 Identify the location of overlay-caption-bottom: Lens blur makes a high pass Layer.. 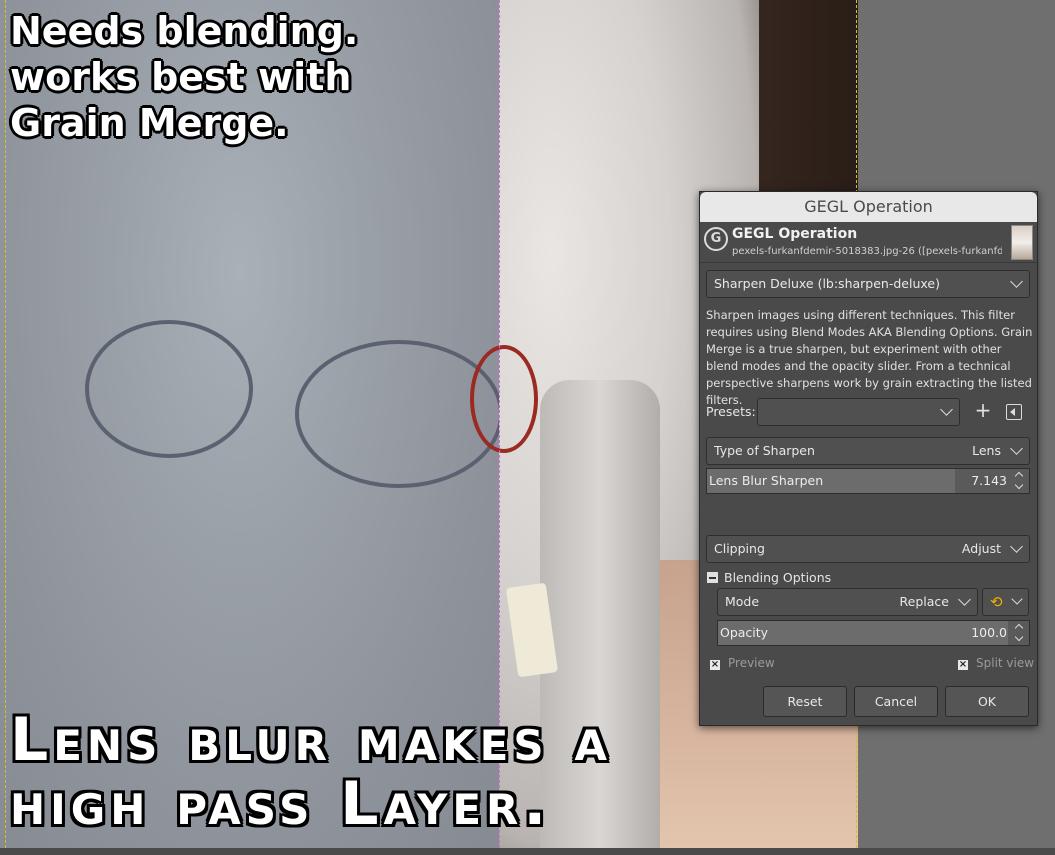
(311, 772).